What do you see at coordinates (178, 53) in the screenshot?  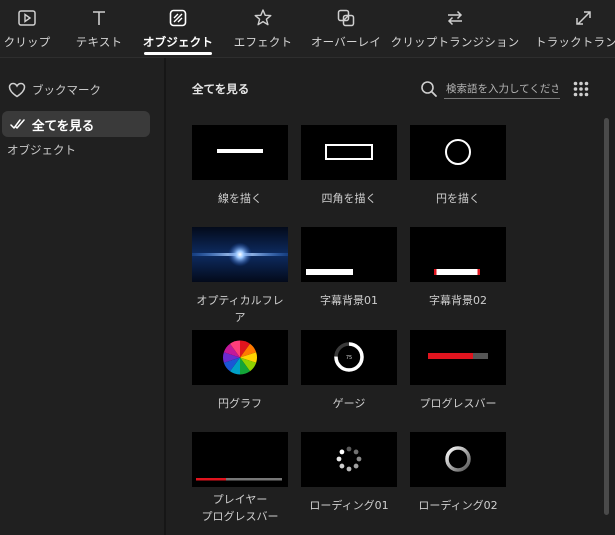 I see `active-tab-indicator` at bounding box center [178, 53].